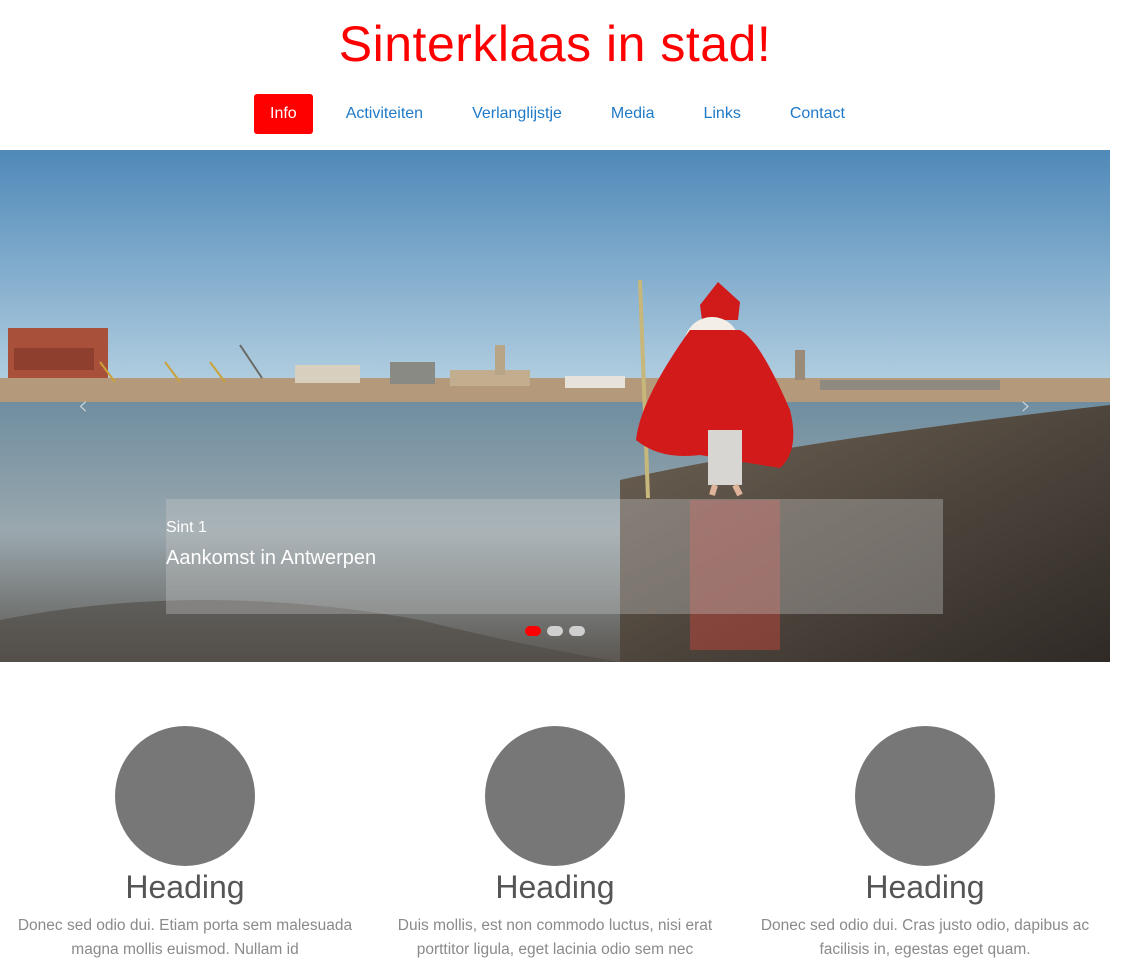 This screenshot has width=1126, height=962. I want to click on caption-title: Aankomst in Antwerpen, so click(271, 558).